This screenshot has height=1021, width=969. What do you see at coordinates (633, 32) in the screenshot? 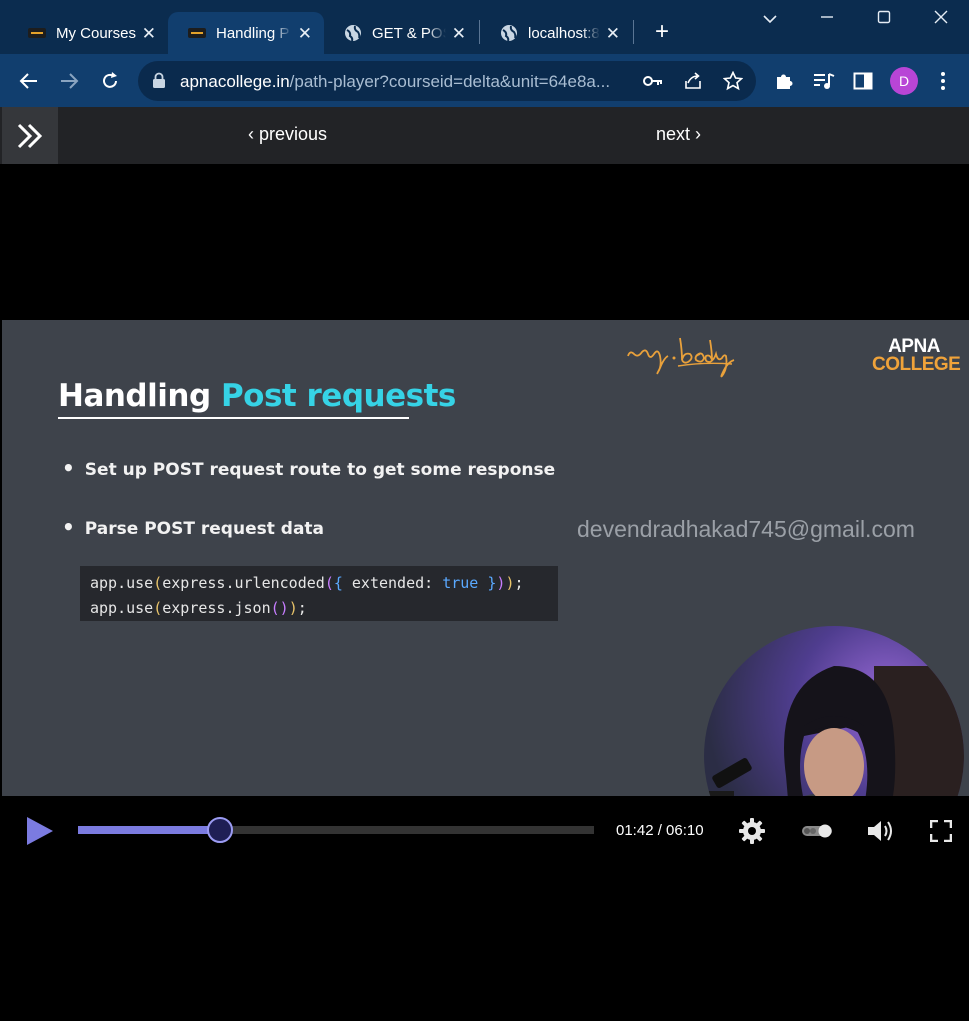
I see `tab-separator` at bounding box center [633, 32].